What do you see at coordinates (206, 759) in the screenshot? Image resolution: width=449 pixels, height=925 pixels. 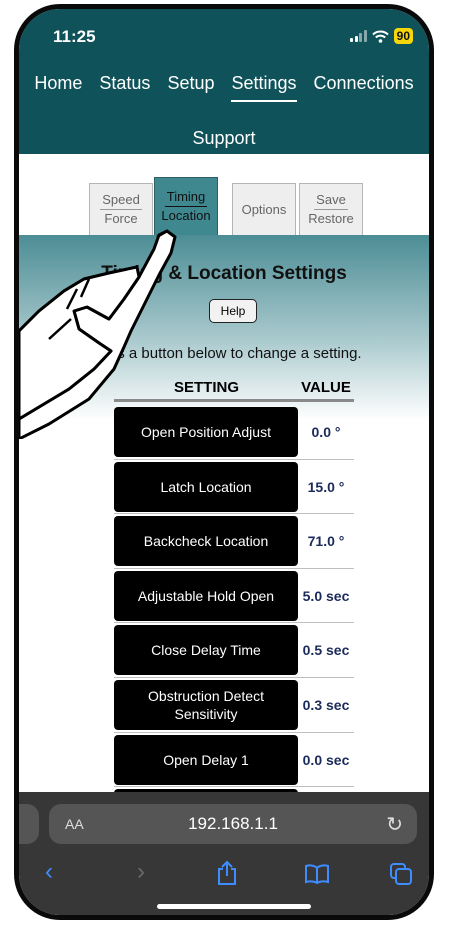 I see `open-delay-1-button: Open Delay 1` at bounding box center [206, 759].